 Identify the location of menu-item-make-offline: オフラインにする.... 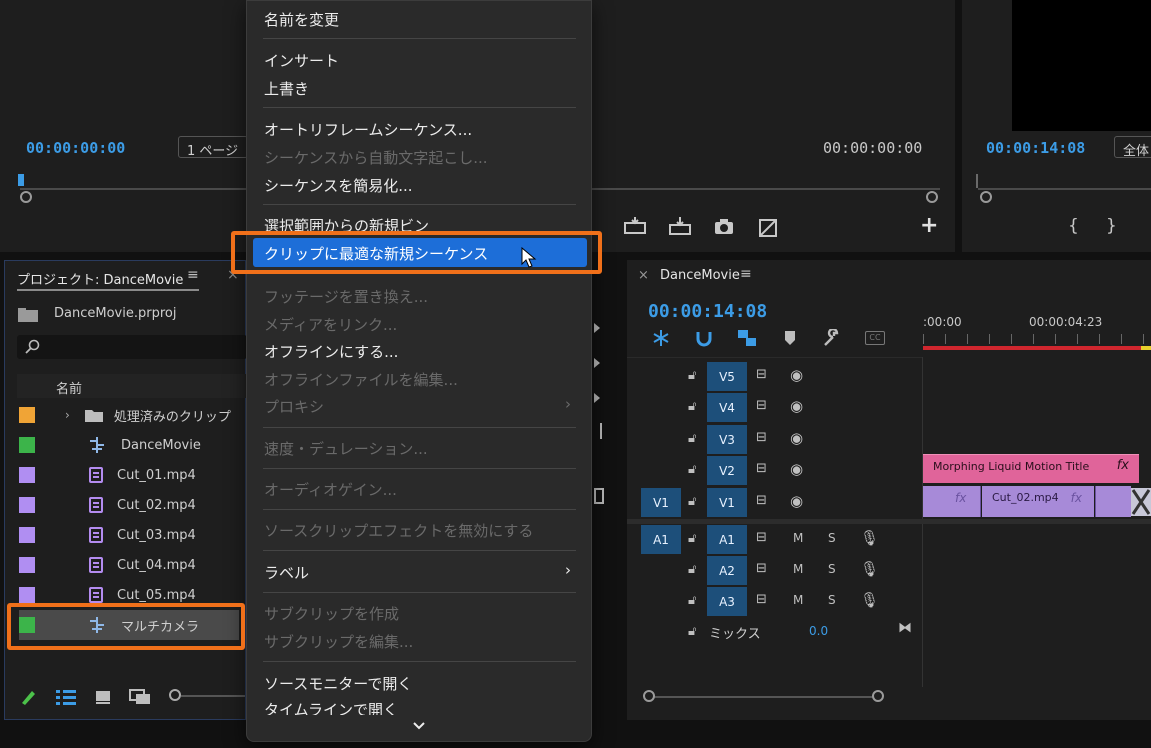
(331, 351).